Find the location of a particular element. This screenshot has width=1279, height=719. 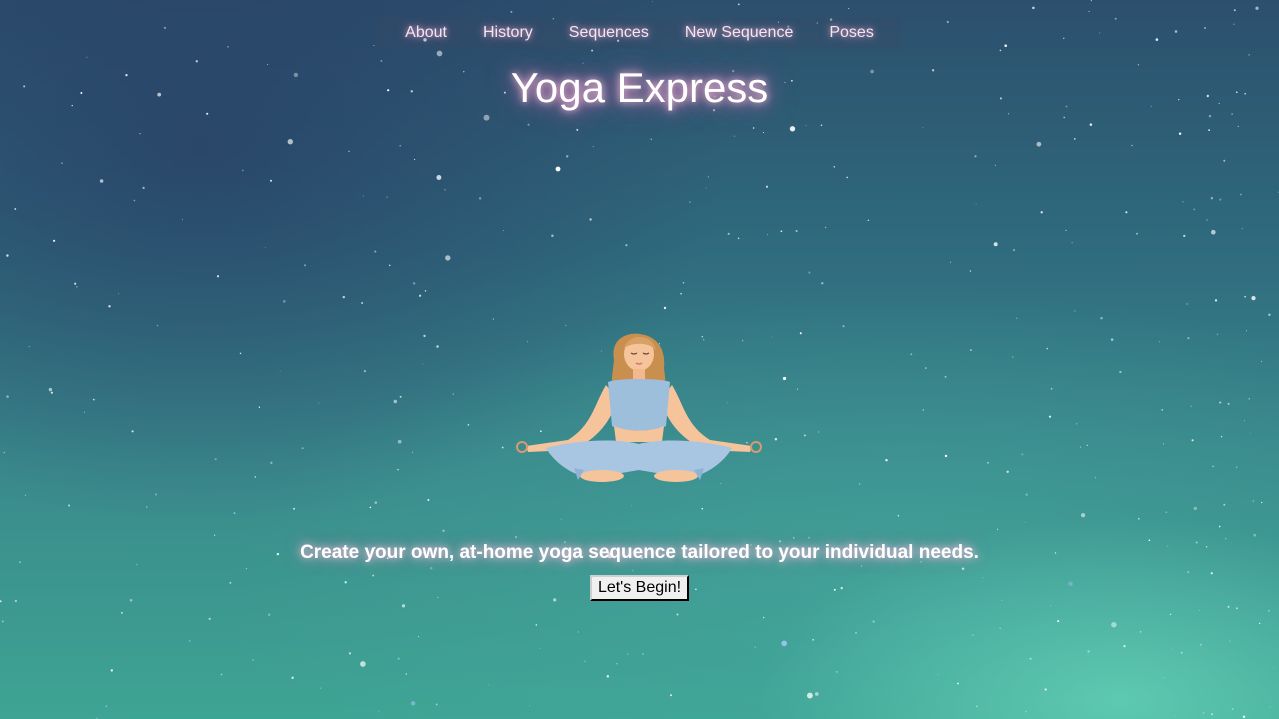

meditating-woman-illustration is located at coordinates (639, 407).